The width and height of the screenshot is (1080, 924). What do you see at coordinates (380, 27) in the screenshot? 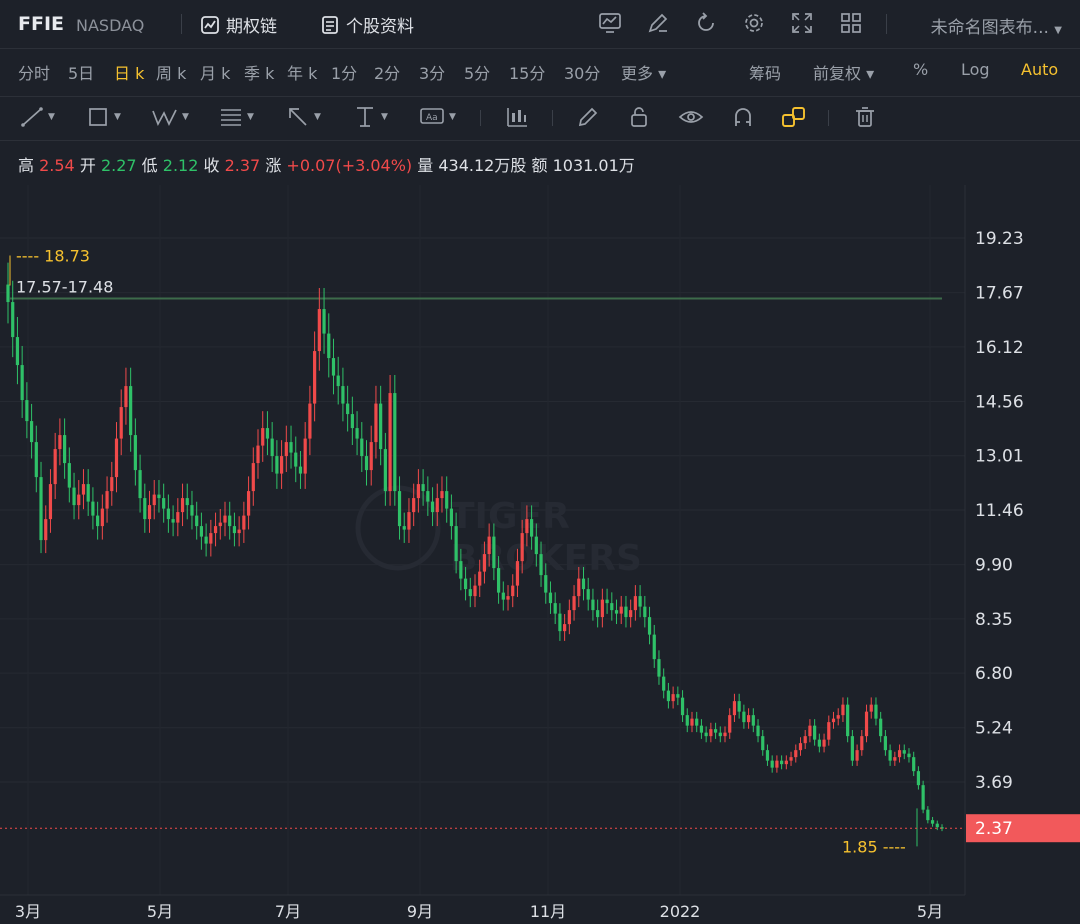
I see `stock-profile-label: 个股资料` at bounding box center [380, 27].